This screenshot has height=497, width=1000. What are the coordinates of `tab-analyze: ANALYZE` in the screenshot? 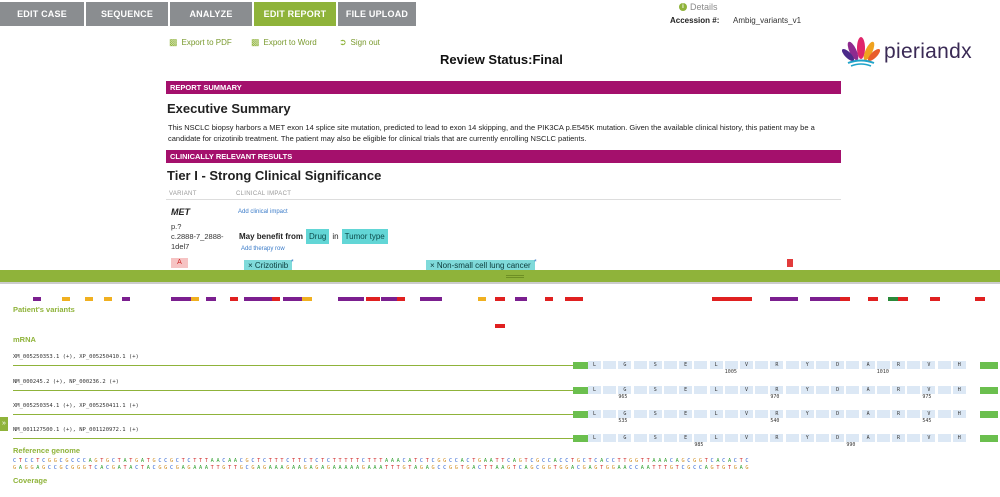 It's located at (211, 14).